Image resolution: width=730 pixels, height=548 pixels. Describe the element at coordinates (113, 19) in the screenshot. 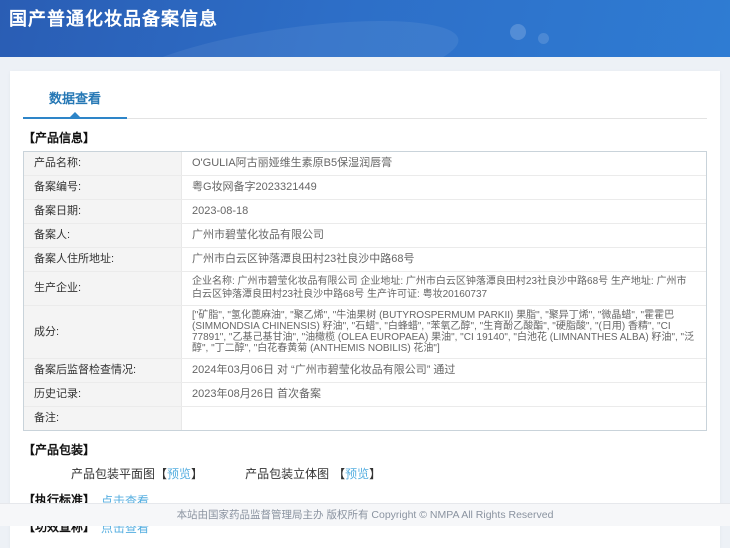

I see `page-title: 国产普通化妆品备案信息` at that location.